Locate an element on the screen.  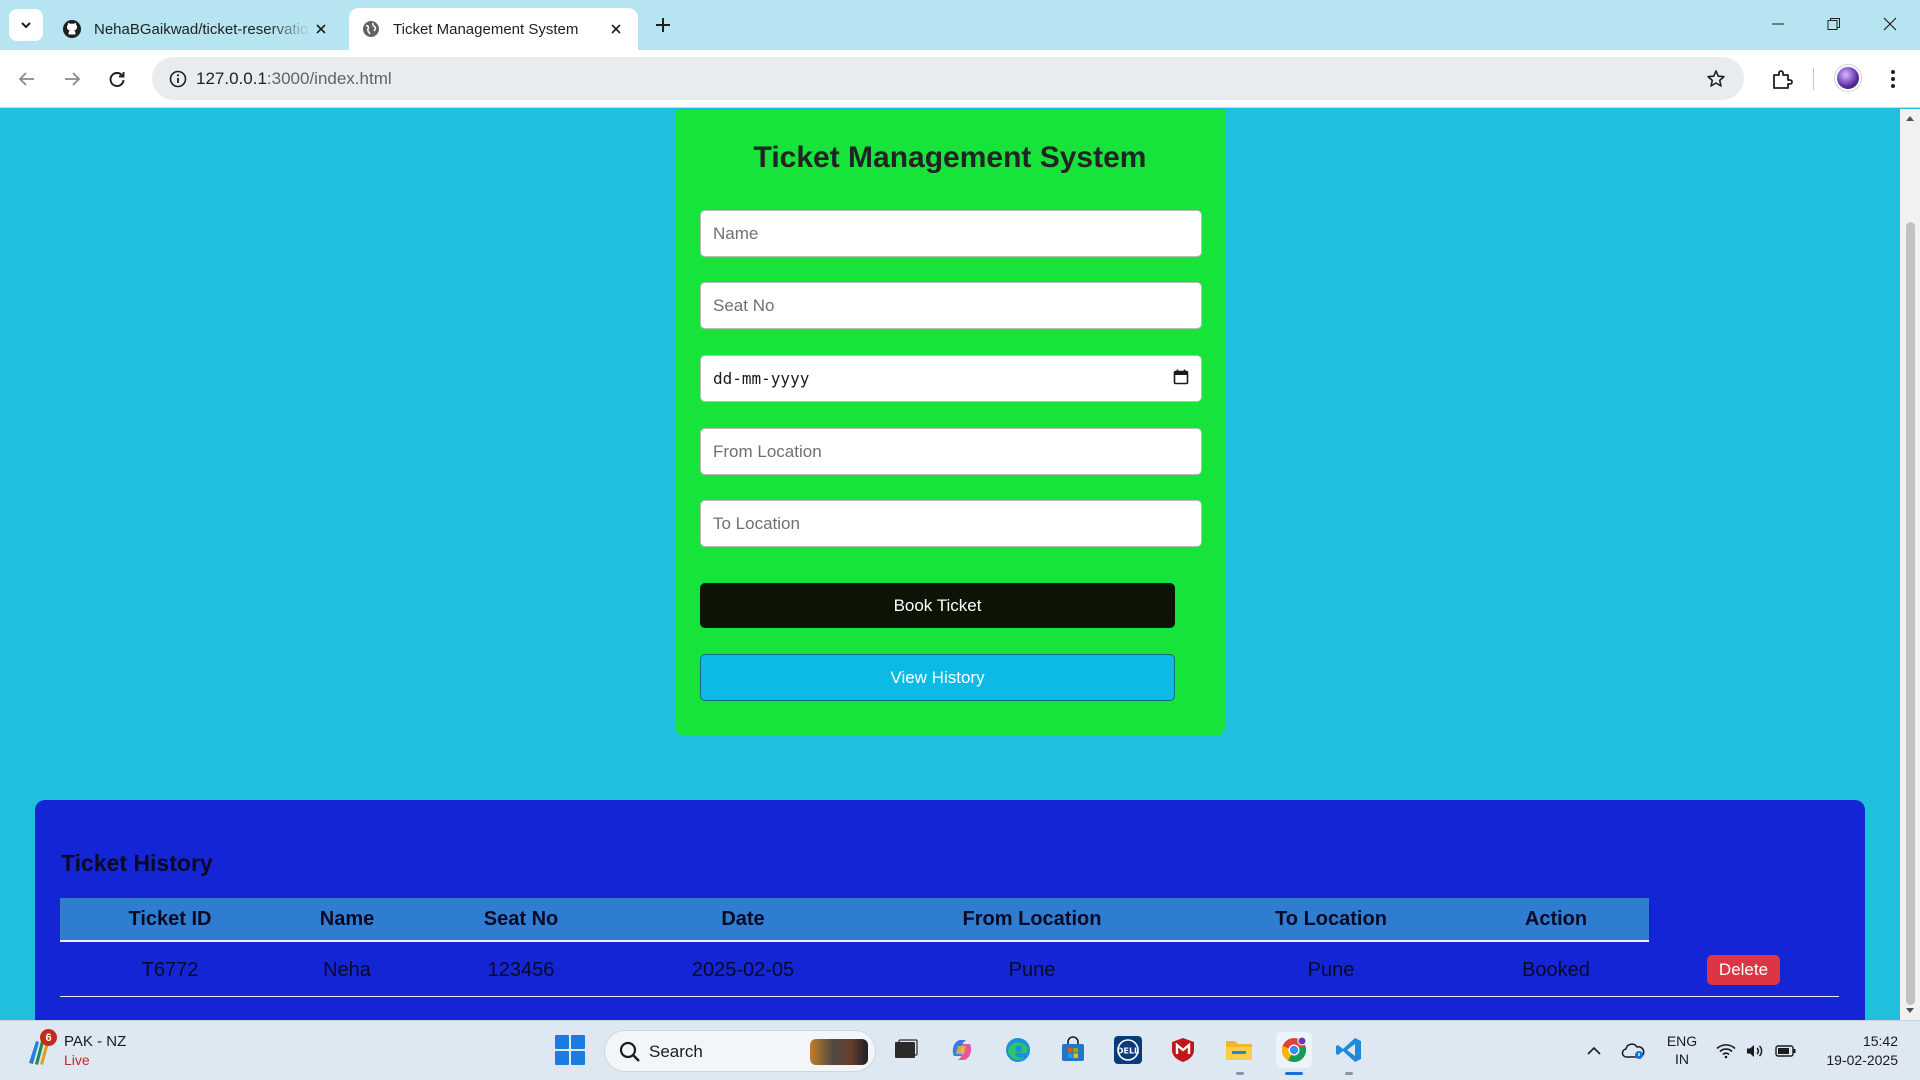
extensions-button is located at coordinates (1782, 79).